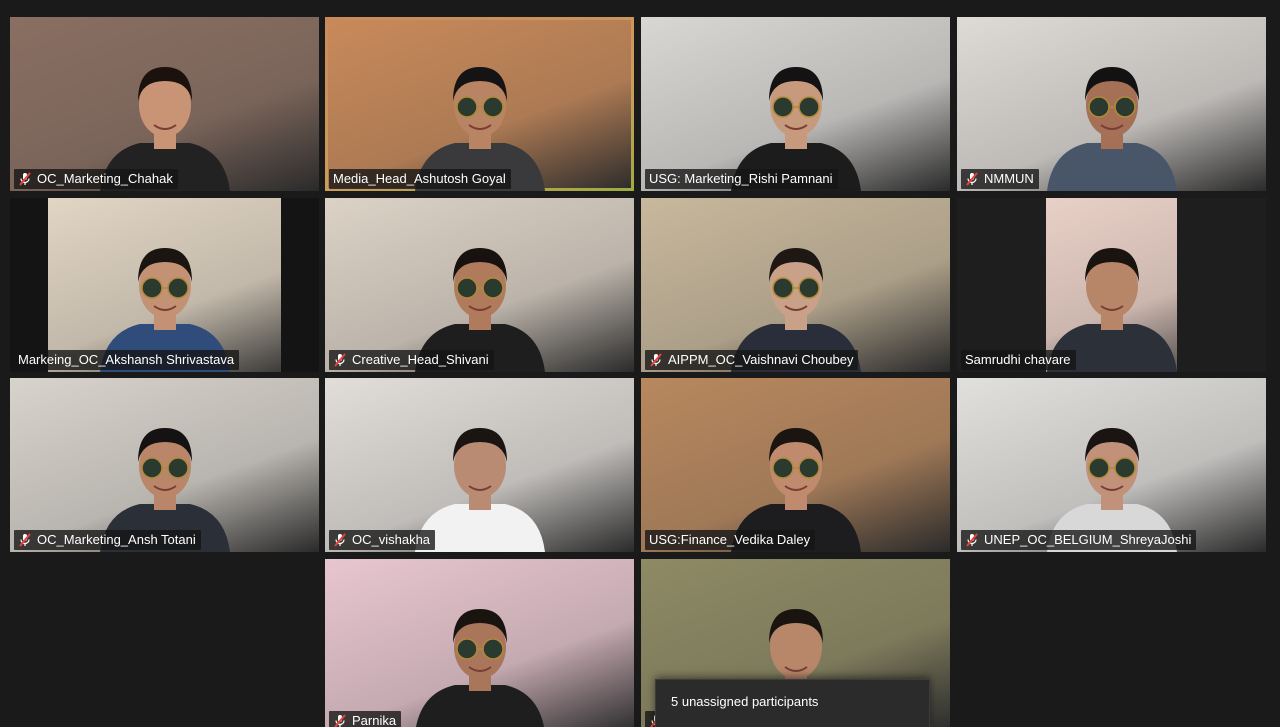 The height and width of the screenshot is (727, 1280). I want to click on participant-name: Creative_Head_Shivani, so click(420, 359).